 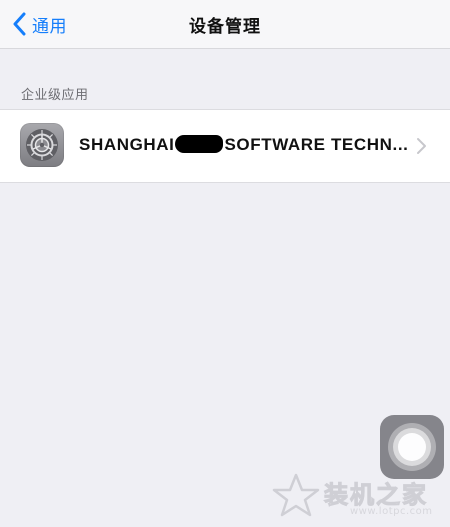 I want to click on assistive-touch-outer-ring, so click(x=412, y=447).